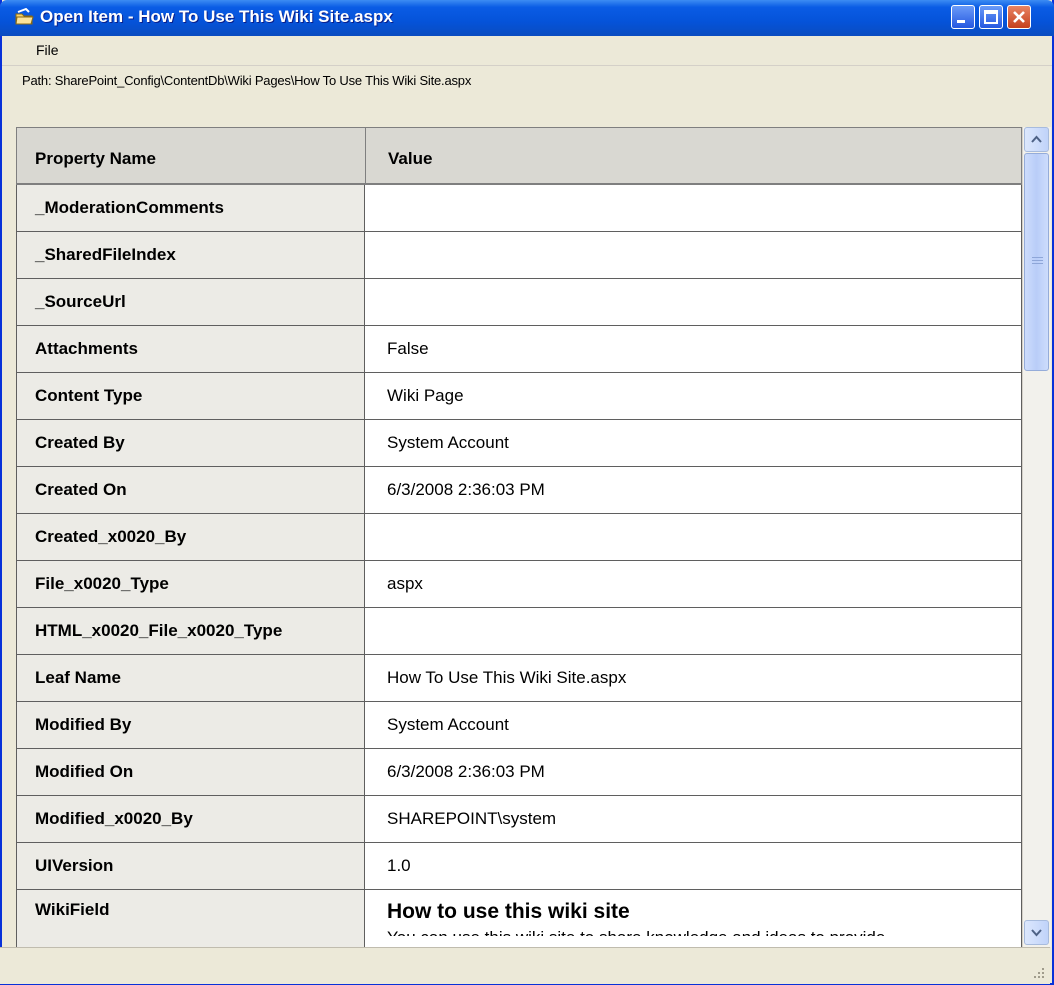 The height and width of the screenshot is (985, 1054). I want to click on chevron-up-icon, so click(1036, 139).